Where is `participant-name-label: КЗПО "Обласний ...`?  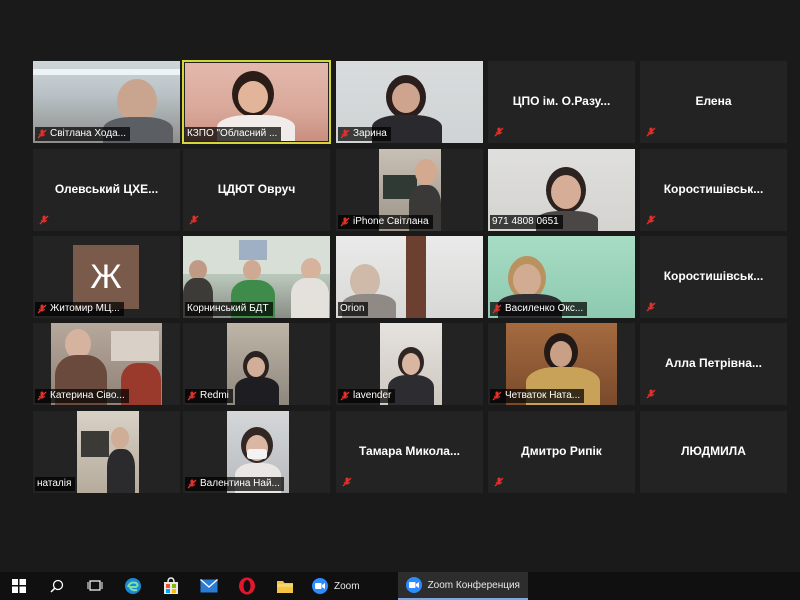 participant-name-label: КЗПО "Обласний ... is located at coordinates (233, 134).